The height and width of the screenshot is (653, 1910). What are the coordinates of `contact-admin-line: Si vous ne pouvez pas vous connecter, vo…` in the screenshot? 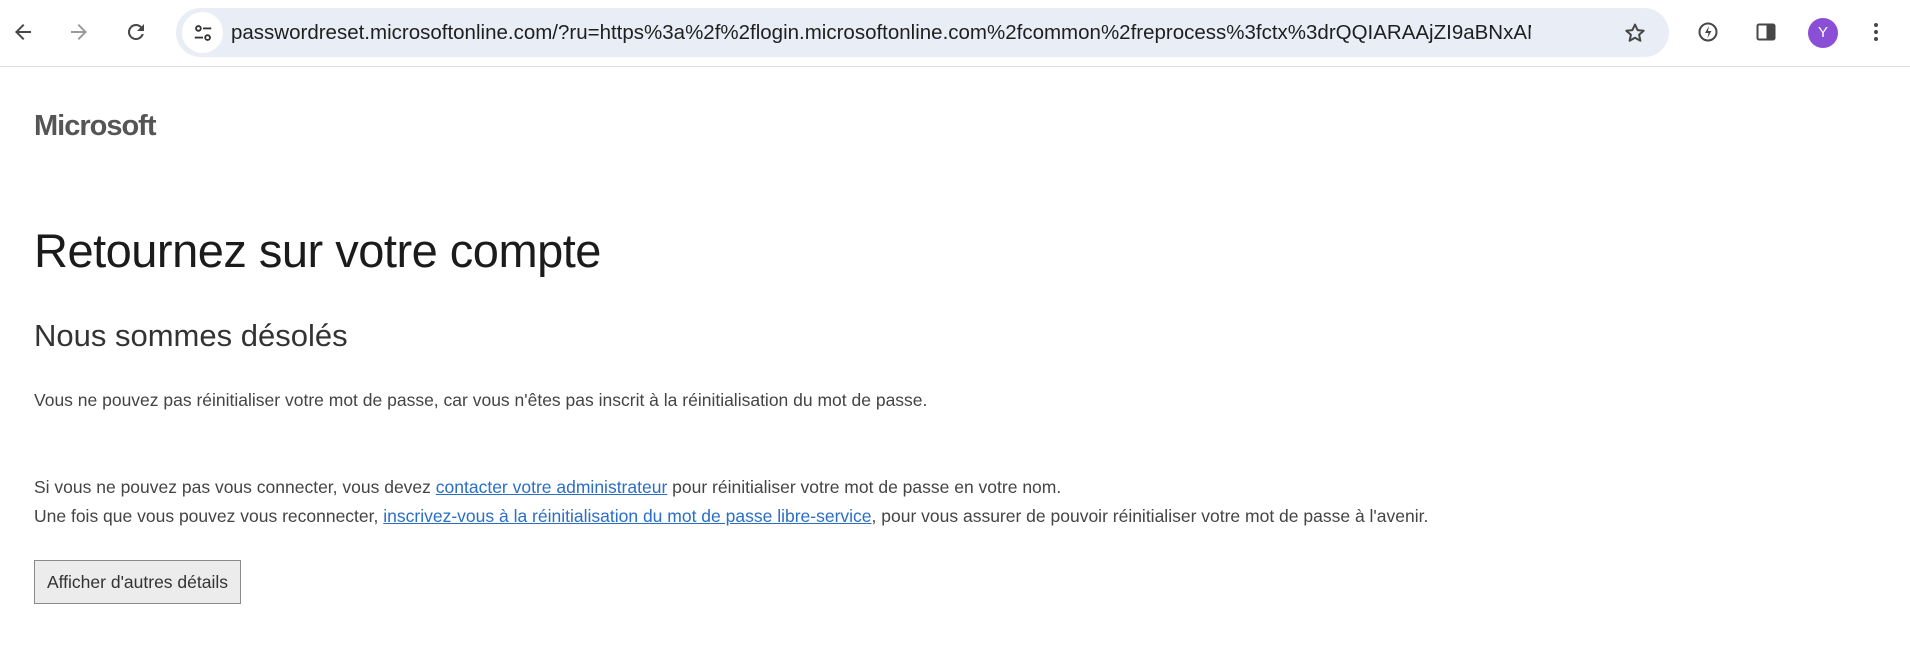 It's located at (547, 487).